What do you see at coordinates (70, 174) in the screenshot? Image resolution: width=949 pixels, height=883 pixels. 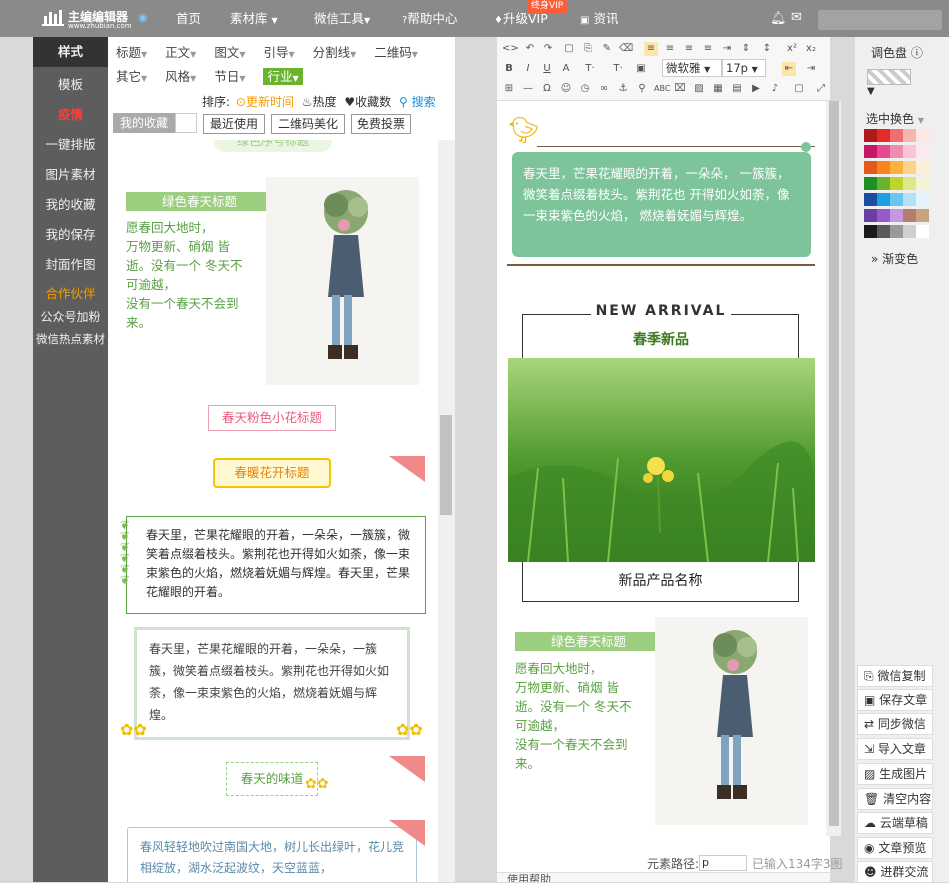 I see `sidebar-item-images: 图片素材` at bounding box center [70, 174].